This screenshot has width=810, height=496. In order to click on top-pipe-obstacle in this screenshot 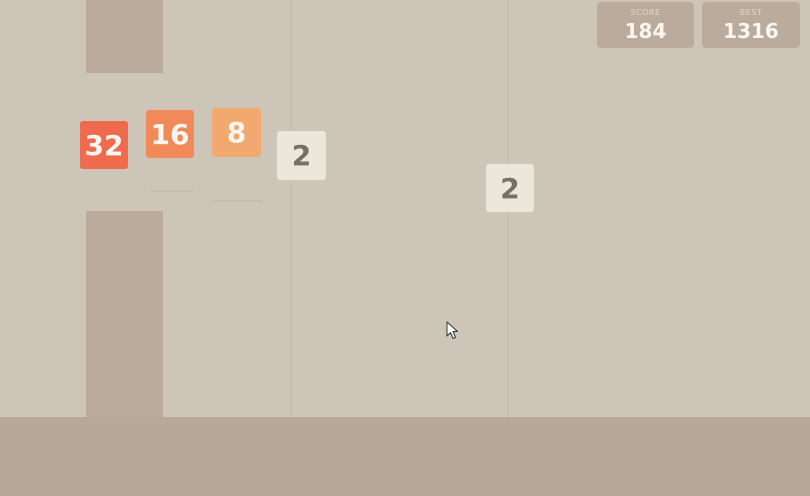, I will do `click(124, 36)`.